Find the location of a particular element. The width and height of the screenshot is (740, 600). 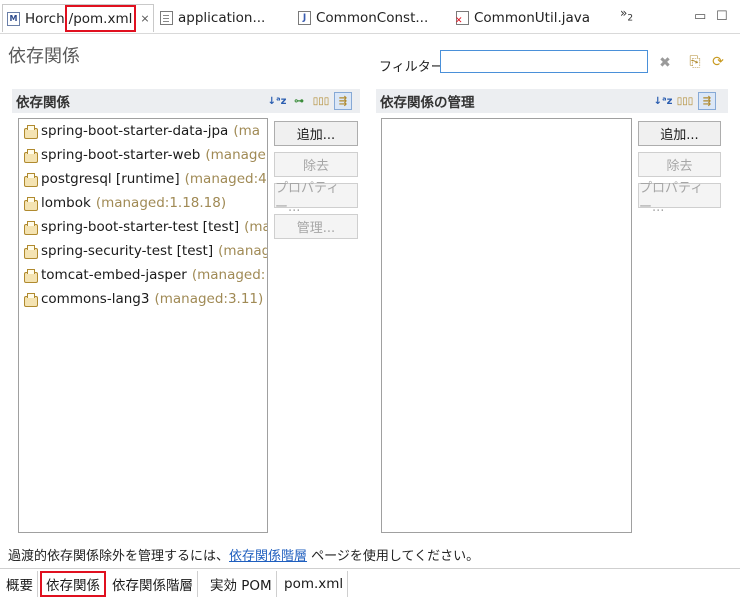

dependency-item: spring-security-test [test] (manag is located at coordinates (143, 251).